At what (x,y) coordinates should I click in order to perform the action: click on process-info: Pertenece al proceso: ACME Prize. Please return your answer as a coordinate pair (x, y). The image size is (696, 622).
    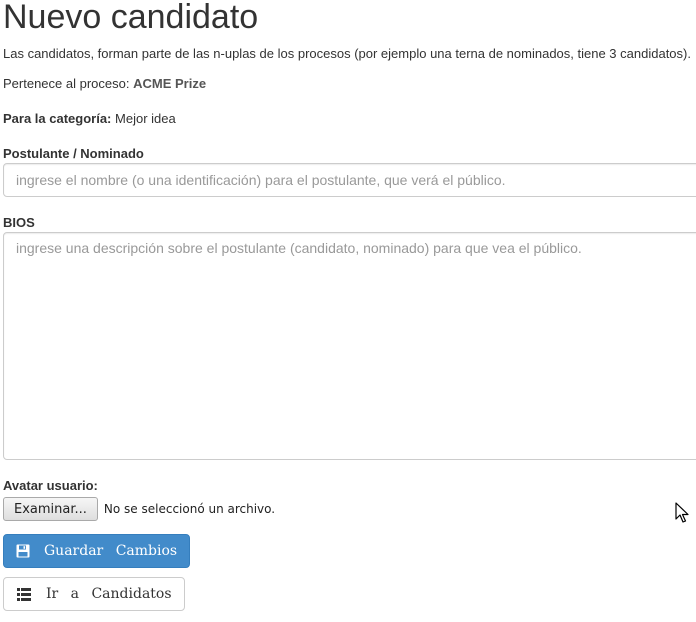
    Looking at the image, I should click on (104, 83).